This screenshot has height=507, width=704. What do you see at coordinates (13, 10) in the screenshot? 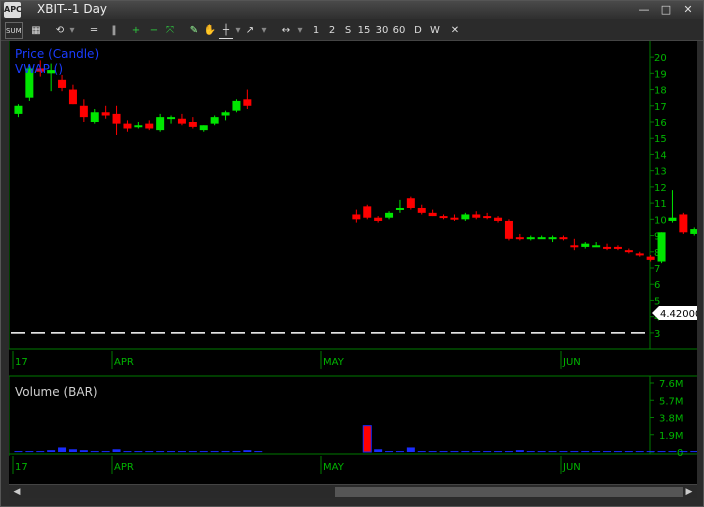
I see `app-icon: APC` at bounding box center [13, 10].